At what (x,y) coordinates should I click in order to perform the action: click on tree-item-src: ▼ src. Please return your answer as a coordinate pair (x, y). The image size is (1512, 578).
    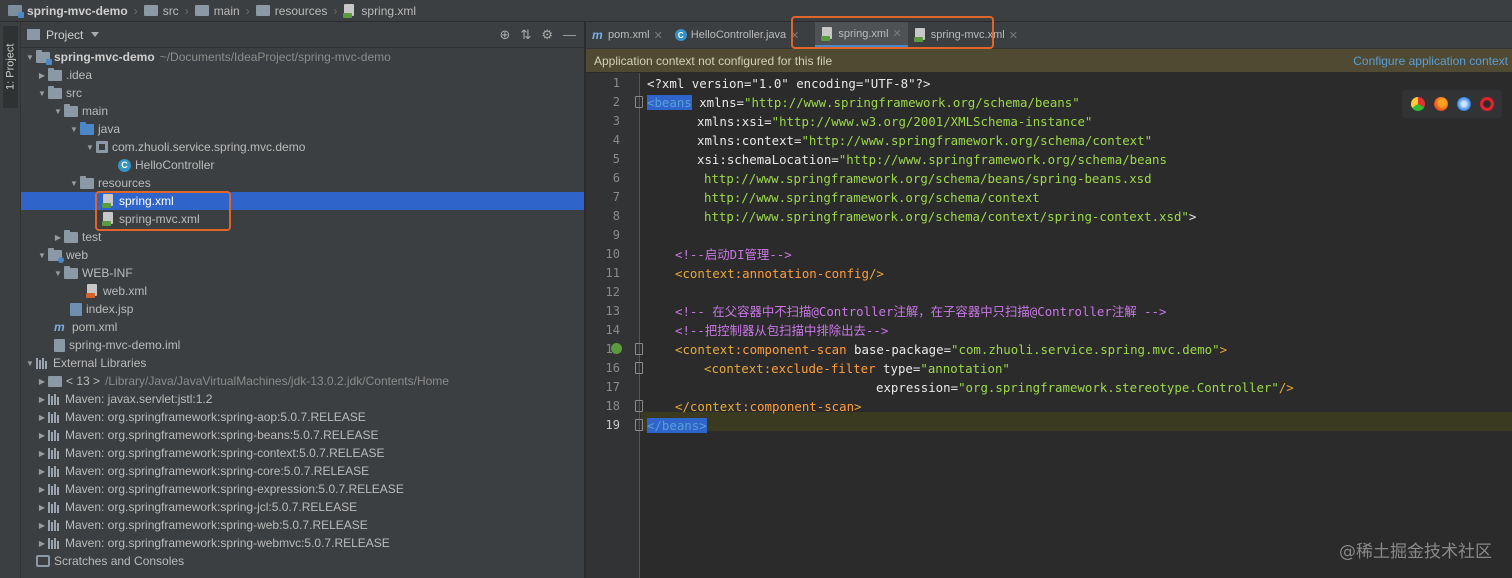
    Looking at the image, I should click on (302, 93).